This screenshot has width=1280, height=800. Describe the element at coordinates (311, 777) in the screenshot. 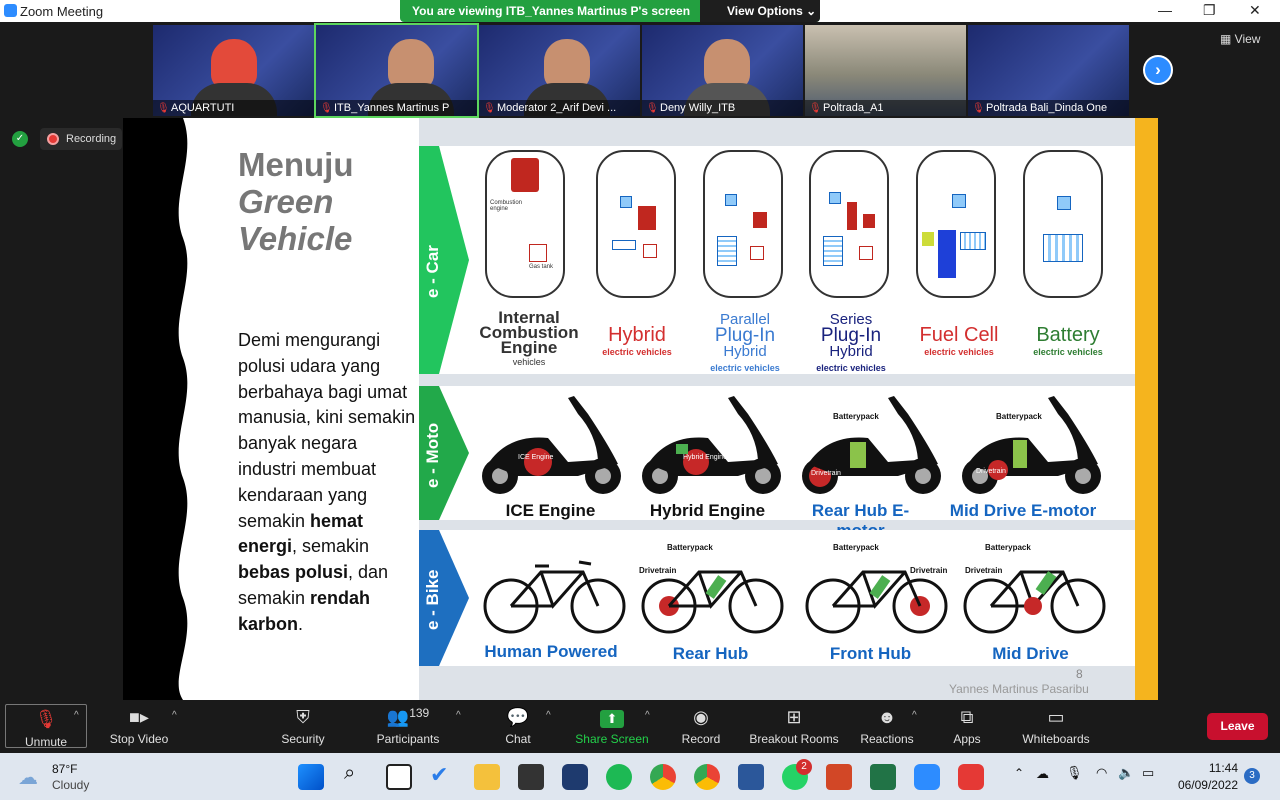

I see `windows-start-icon` at that location.